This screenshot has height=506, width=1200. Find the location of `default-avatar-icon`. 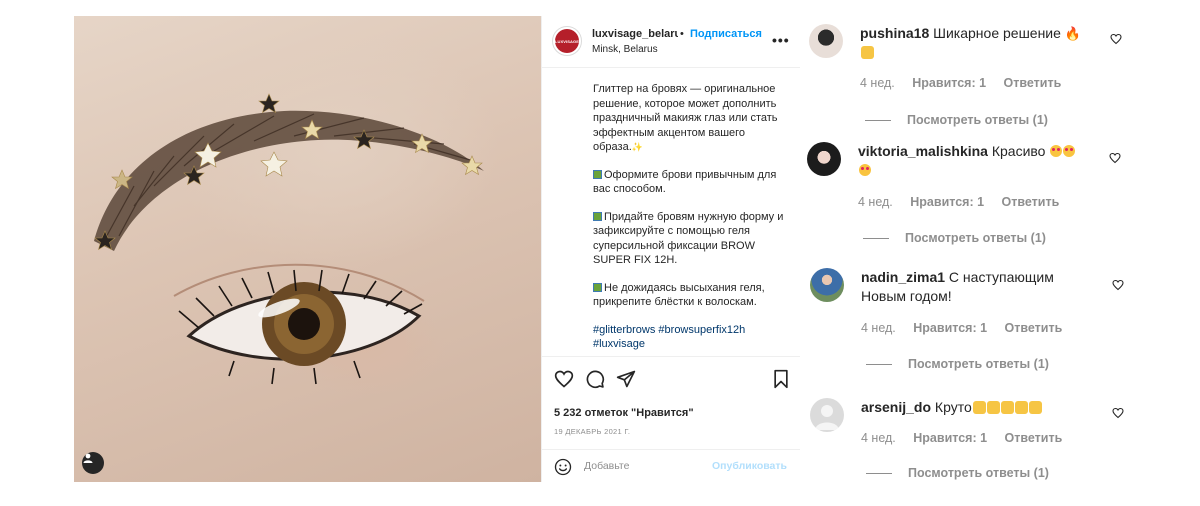

default-avatar-icon is located at coordinates (827, 417).